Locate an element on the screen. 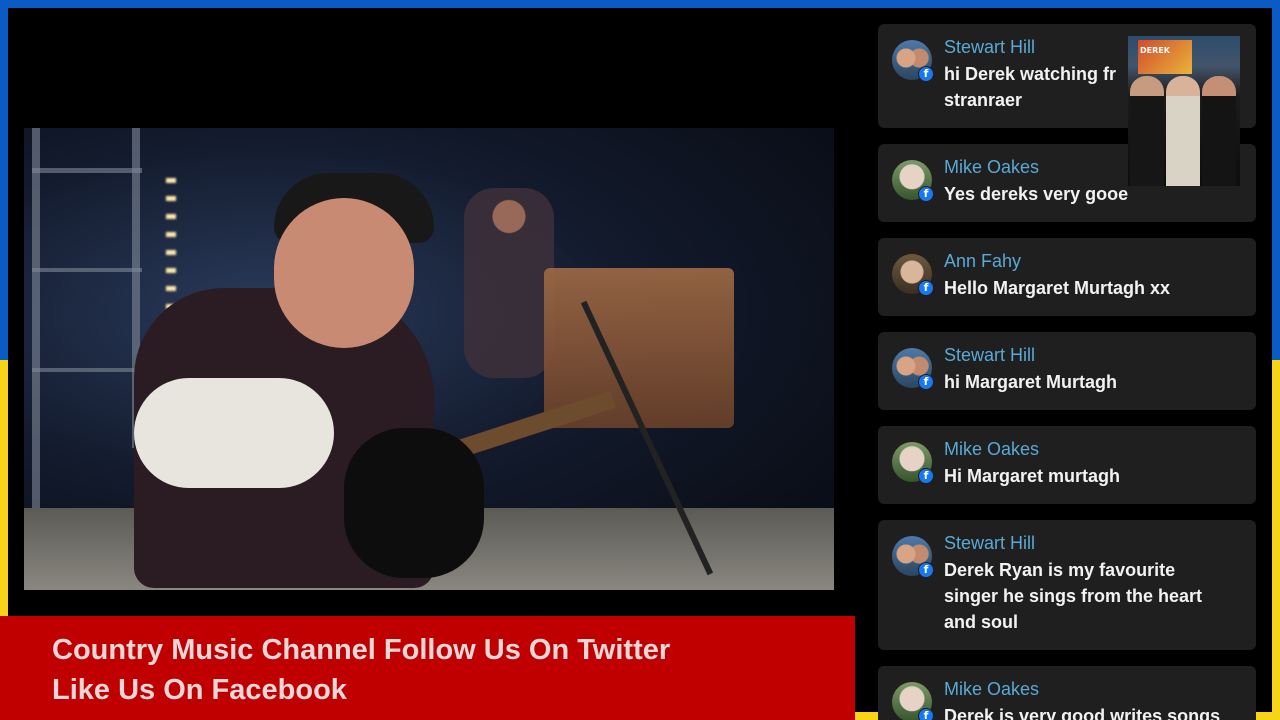 The image size is (1280, 720). album-poster: DEREK is located at coordinates (1184, 111).